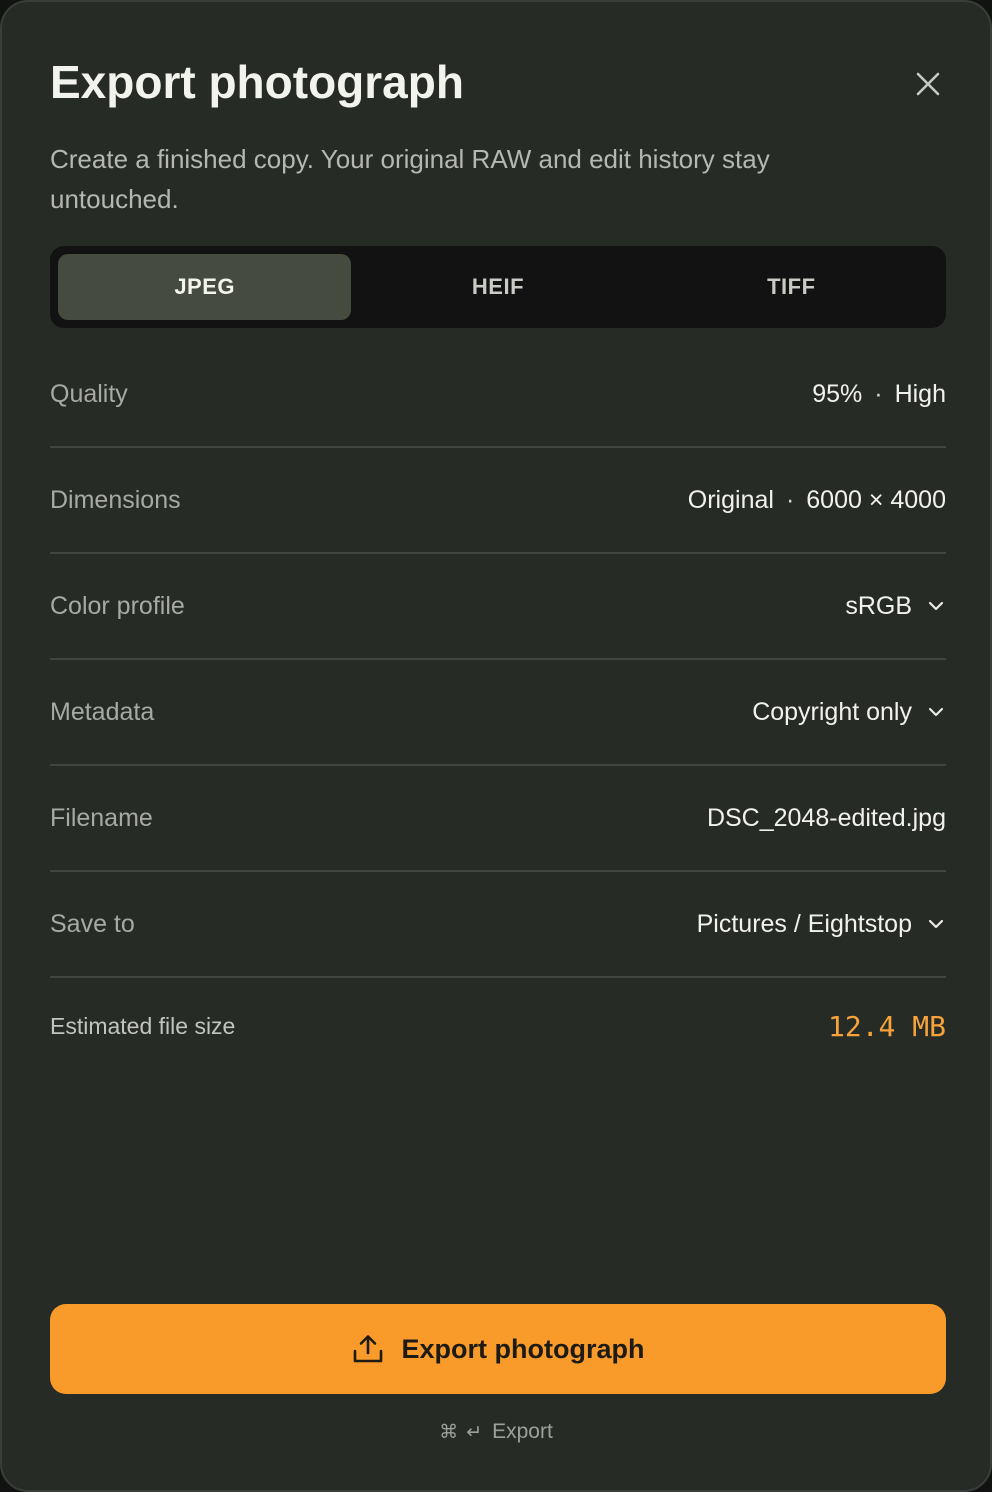  I want to click on format-tab-jpeg: JPEG, so click(205, 287).